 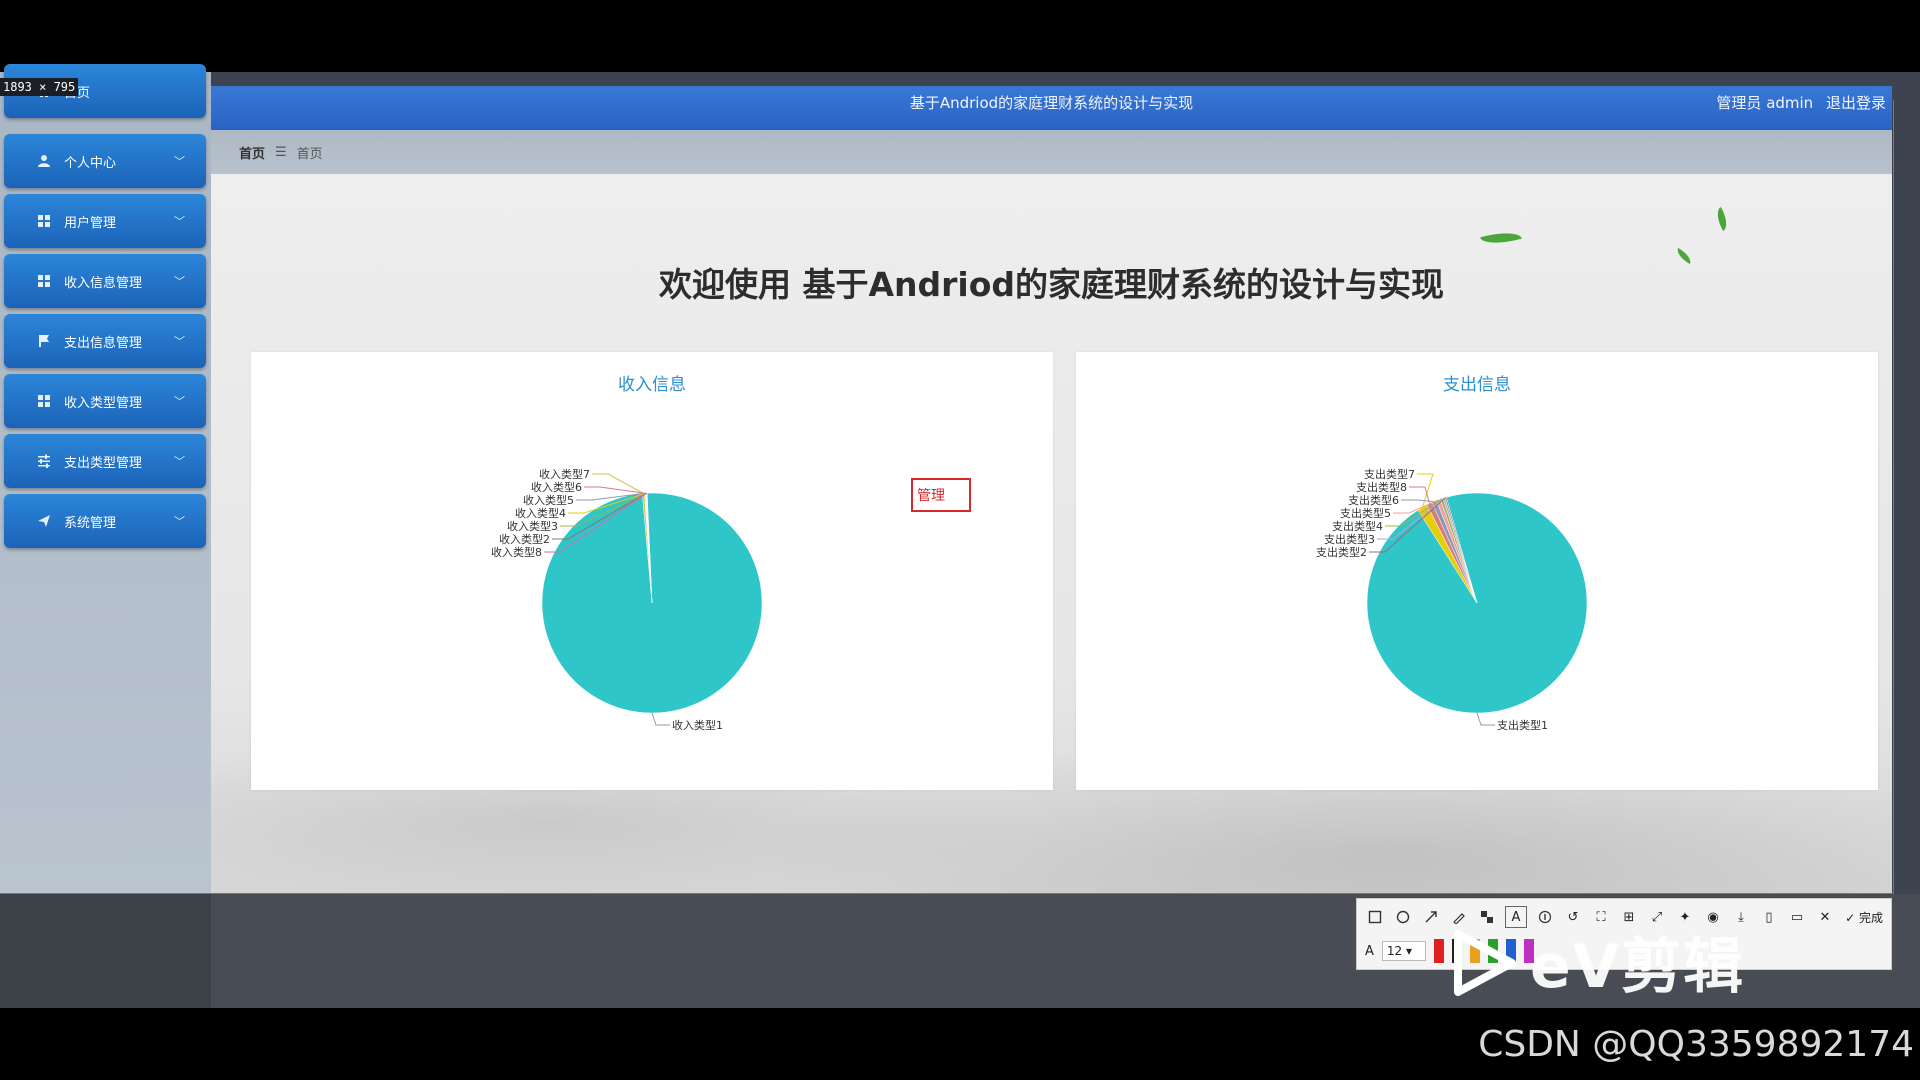 What do you see at coordinates (524, 539) in the screenshot?
I see `income-slice-label: 收入类型2` at bounding box center [524, 539].